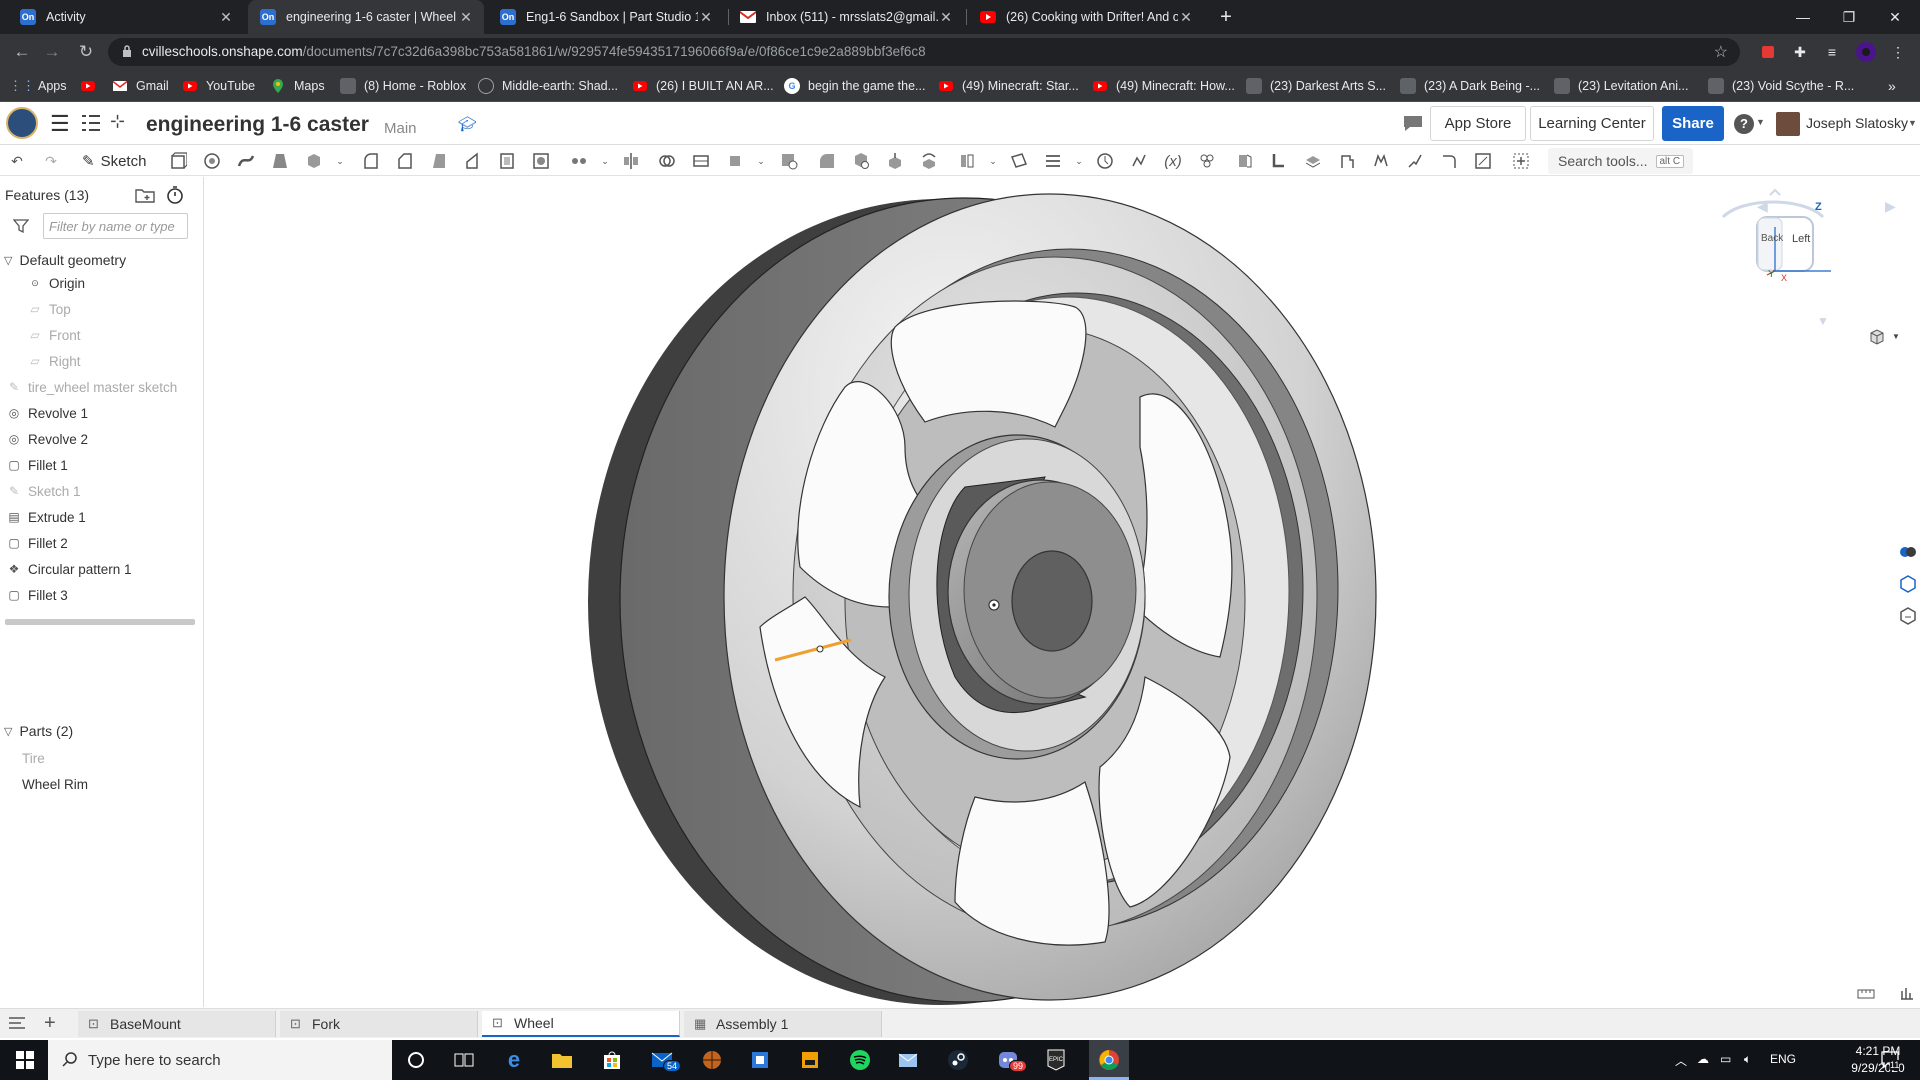  I want to click on revolve-icon, so click(212, 161).